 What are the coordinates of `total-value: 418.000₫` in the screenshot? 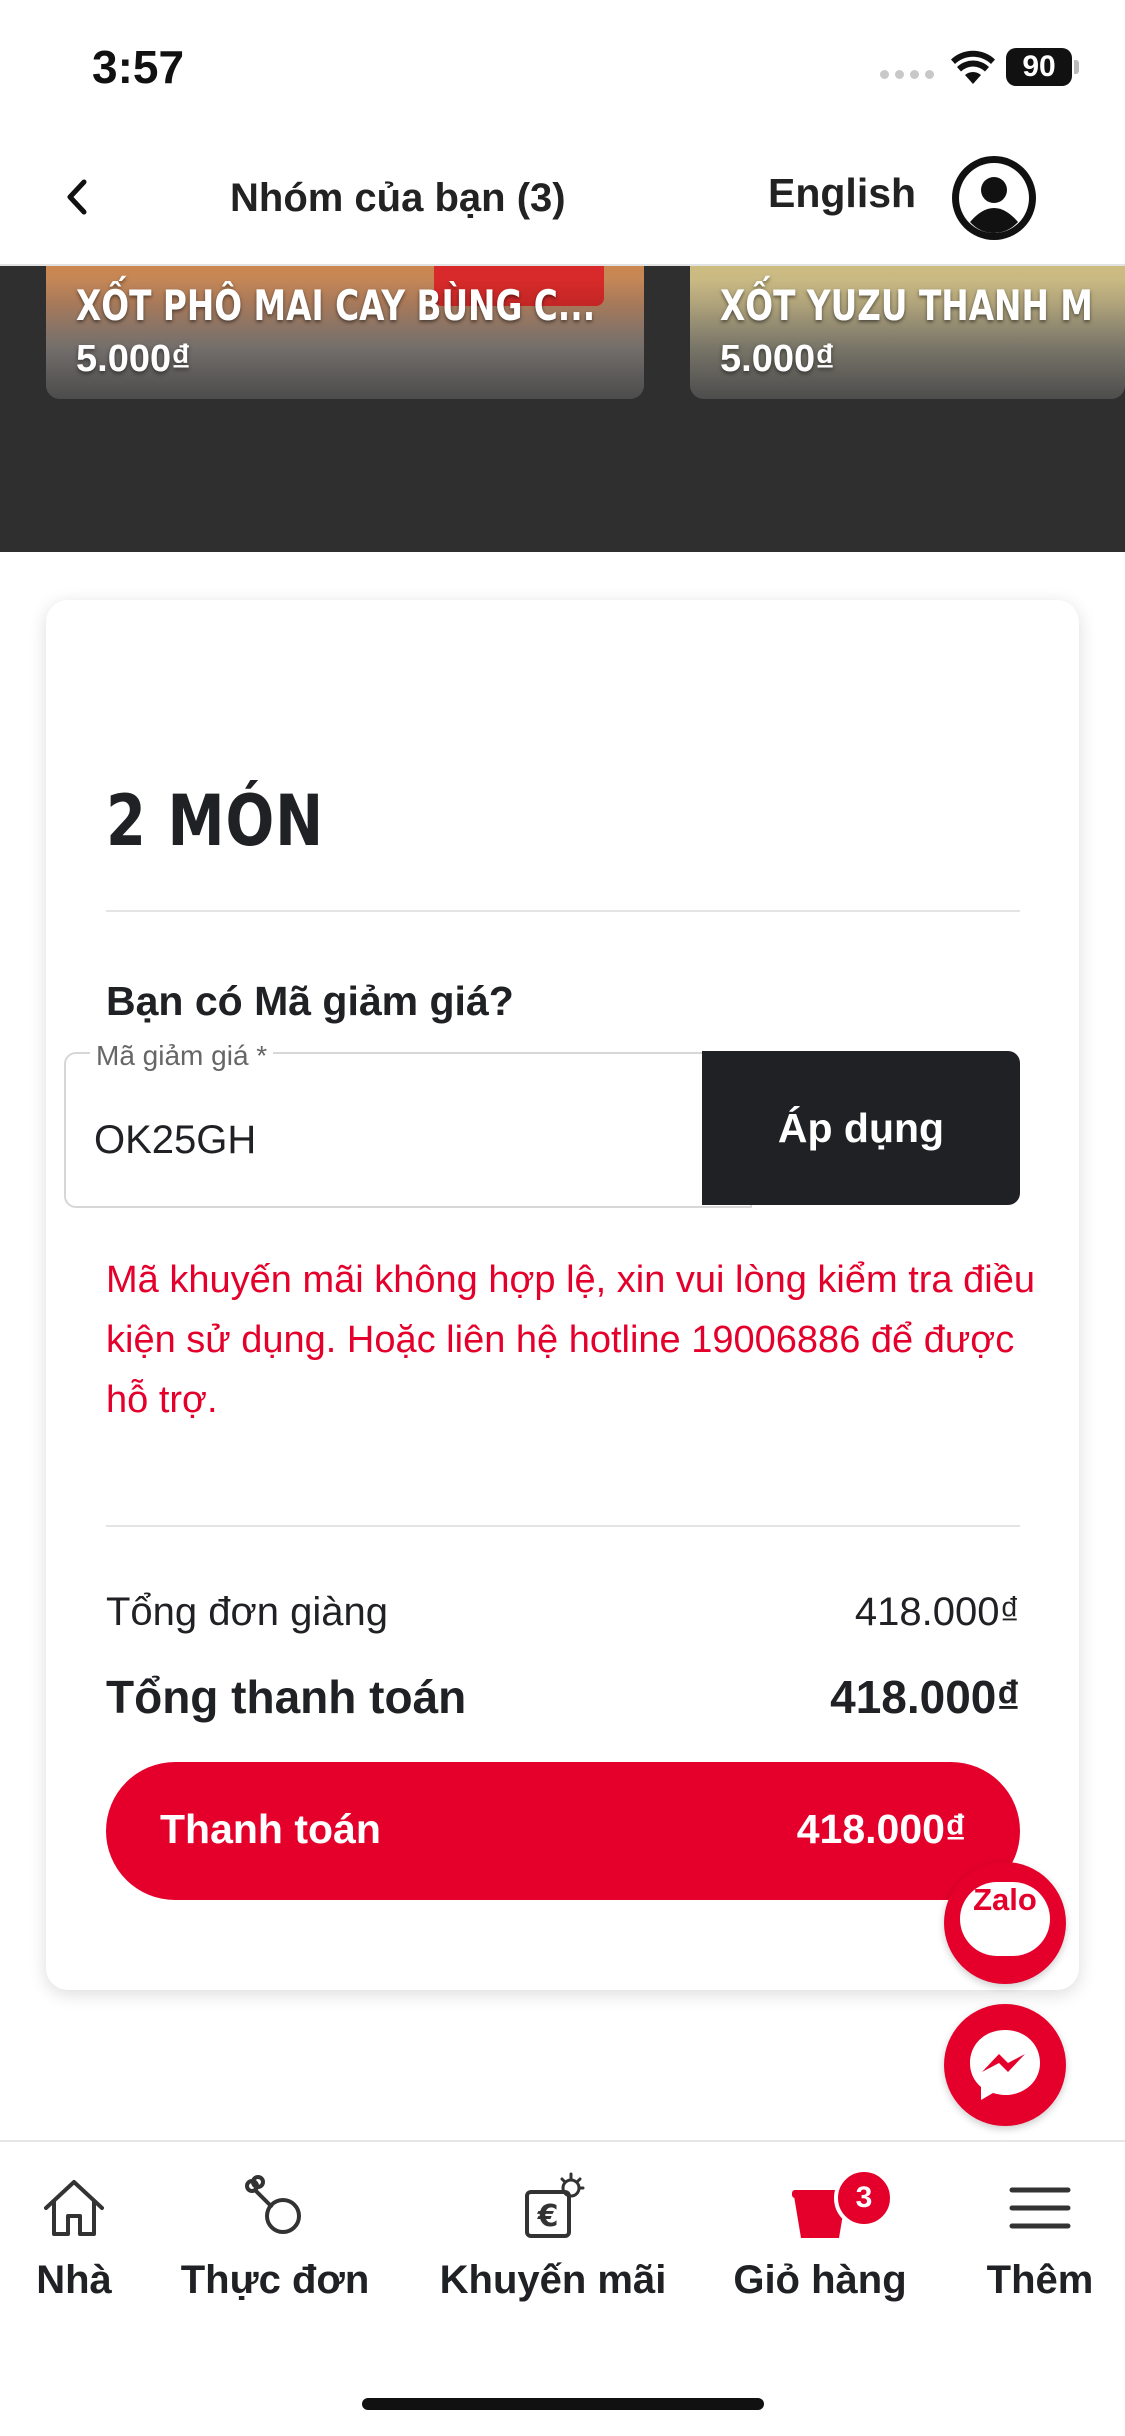 It's located at (925, 1697).